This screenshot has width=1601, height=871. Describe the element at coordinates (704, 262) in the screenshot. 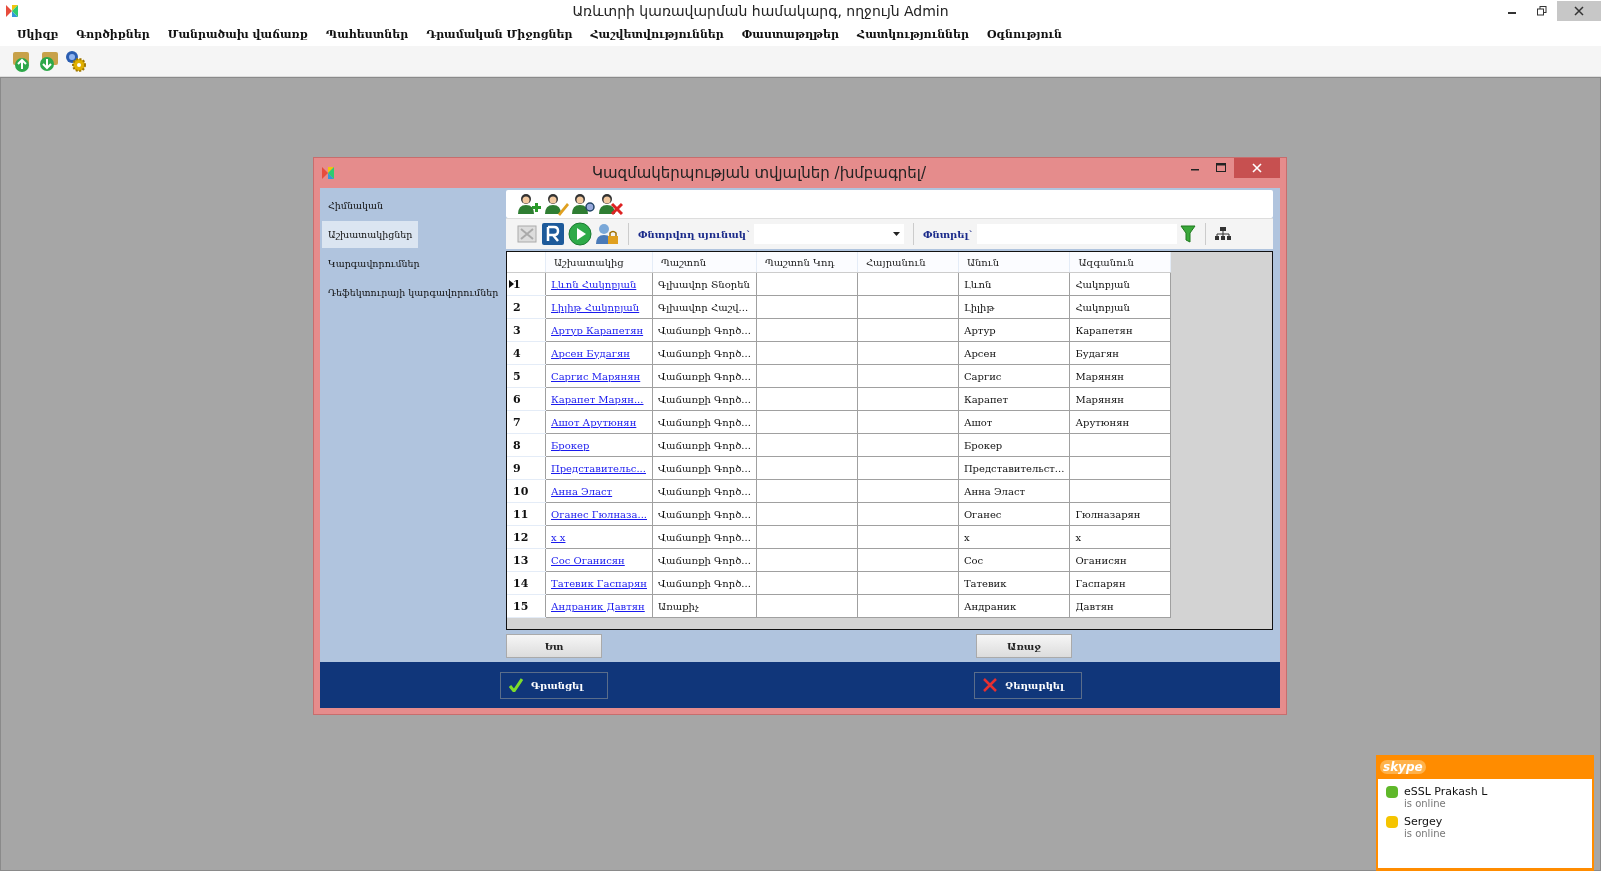

I see `column-header: Պաշտոն` at that location.